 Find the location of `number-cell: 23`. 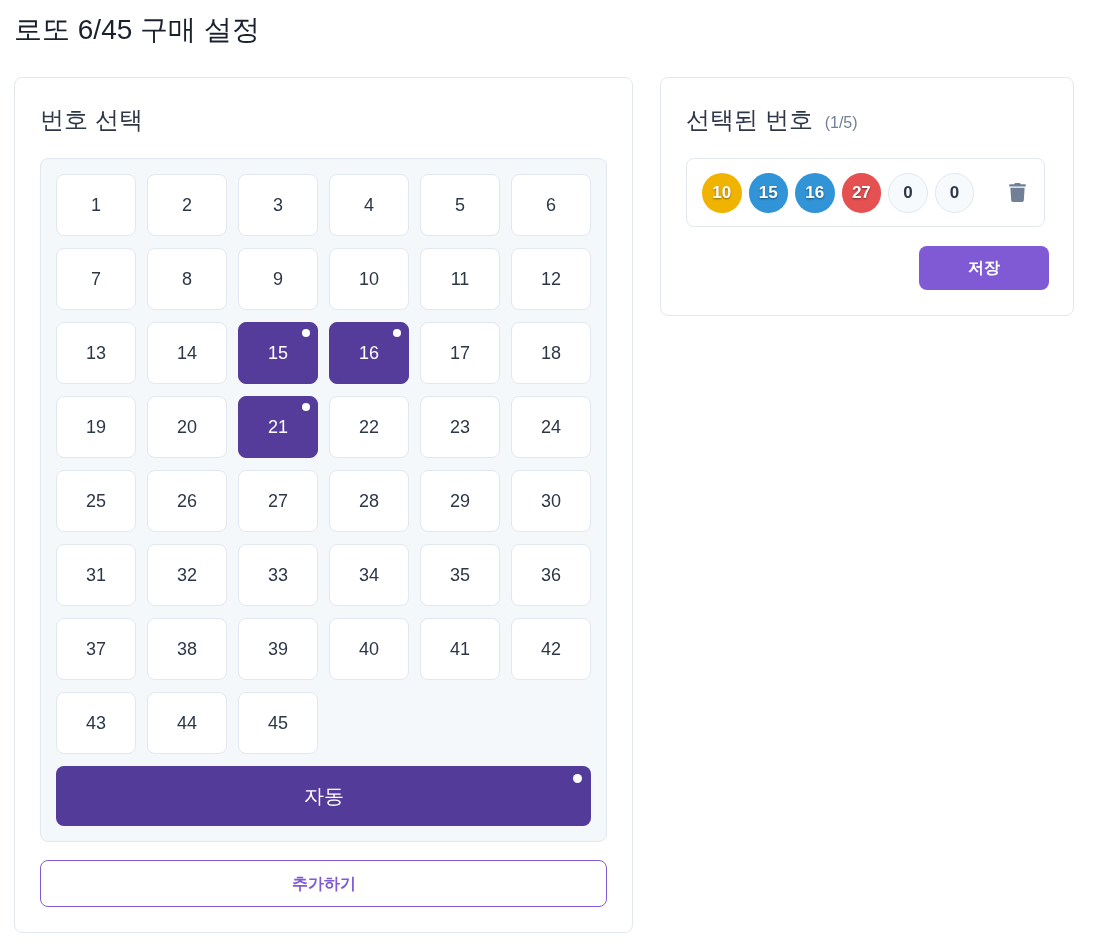

number-cell: 23 is located at coordinates (460, 427).